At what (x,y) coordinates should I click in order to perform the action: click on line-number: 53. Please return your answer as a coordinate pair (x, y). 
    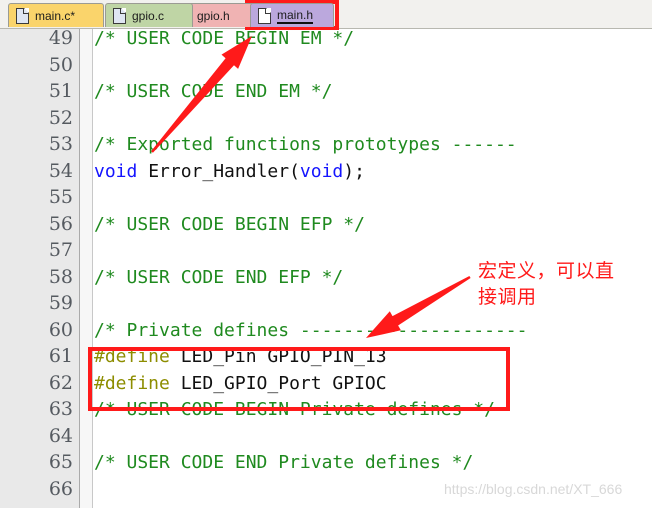
    Looking at the image, I should click on (60, 144).